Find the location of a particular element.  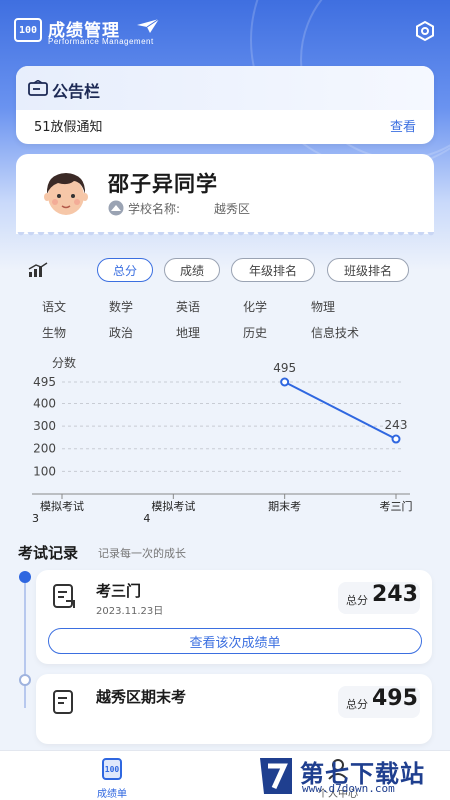

data-label: 243 is located at coordinates (396, 425).